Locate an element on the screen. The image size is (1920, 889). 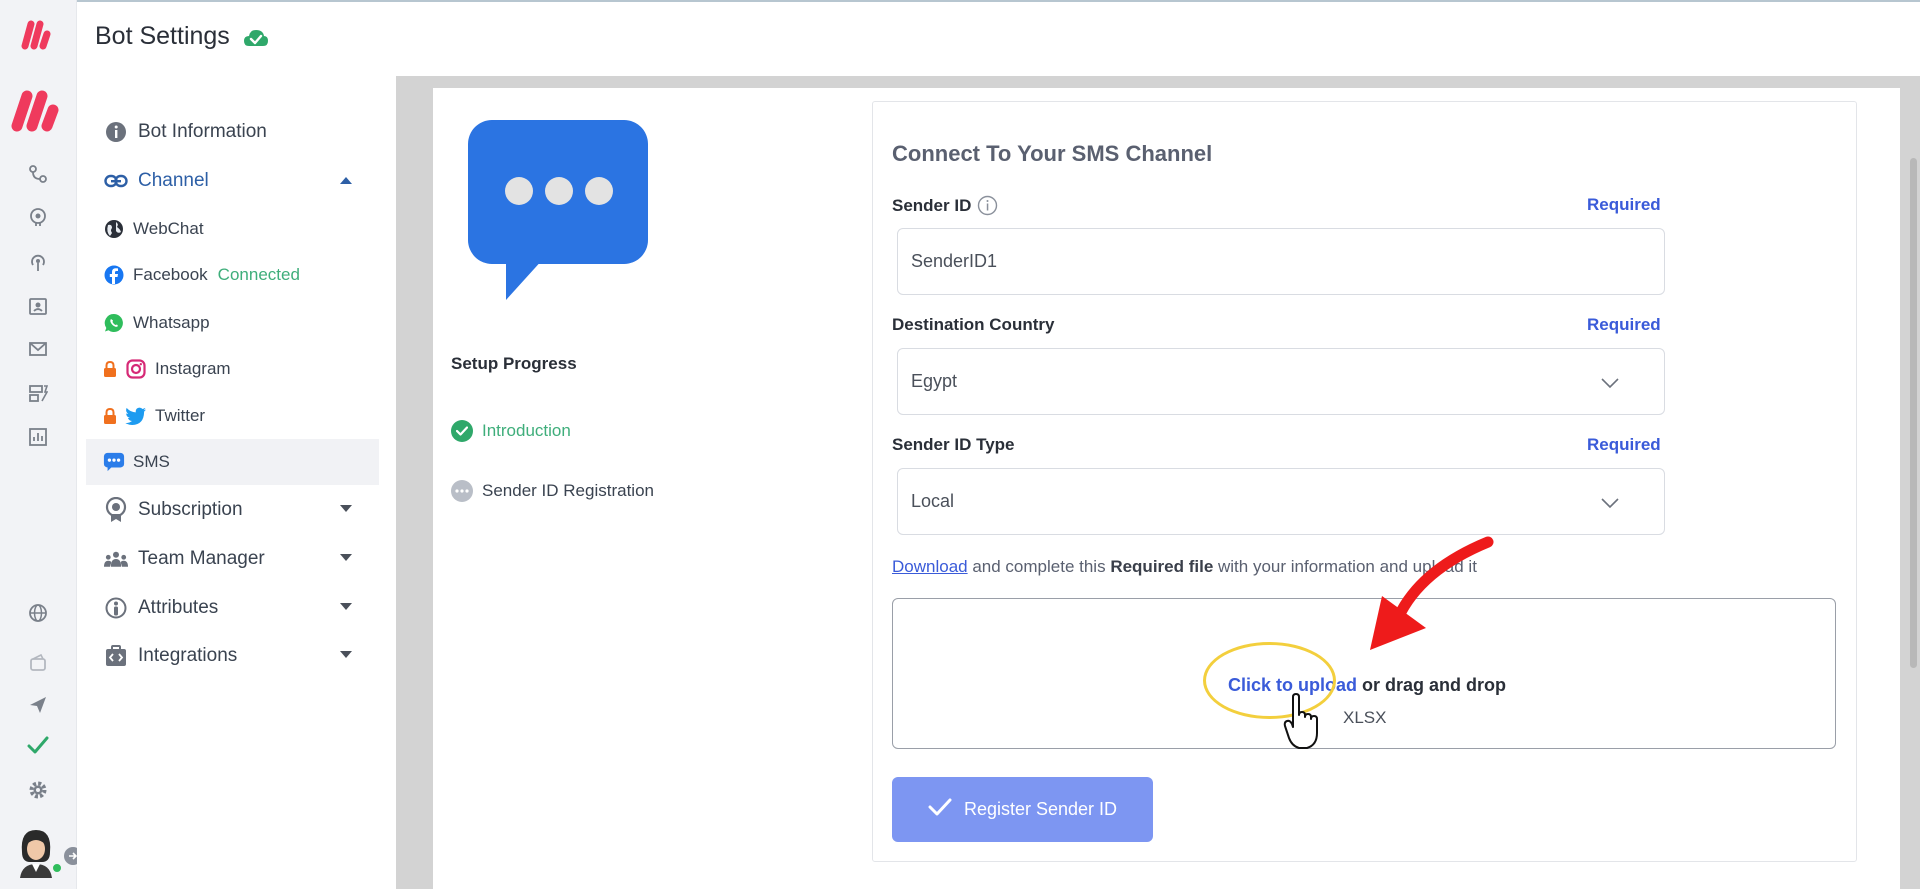
menu-item-subscription: Subscription is located at coordinates (232, 510).